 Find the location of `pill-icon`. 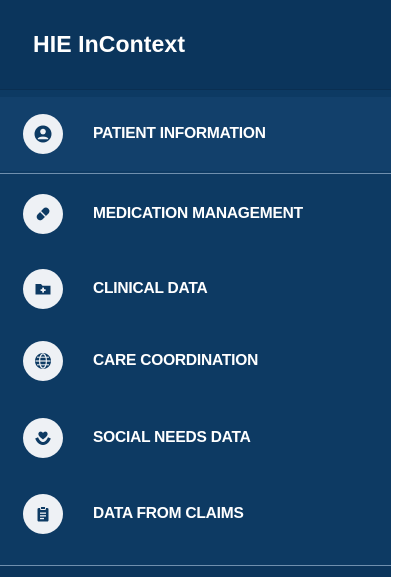

pill-icon is located at coordinates (43, 214).